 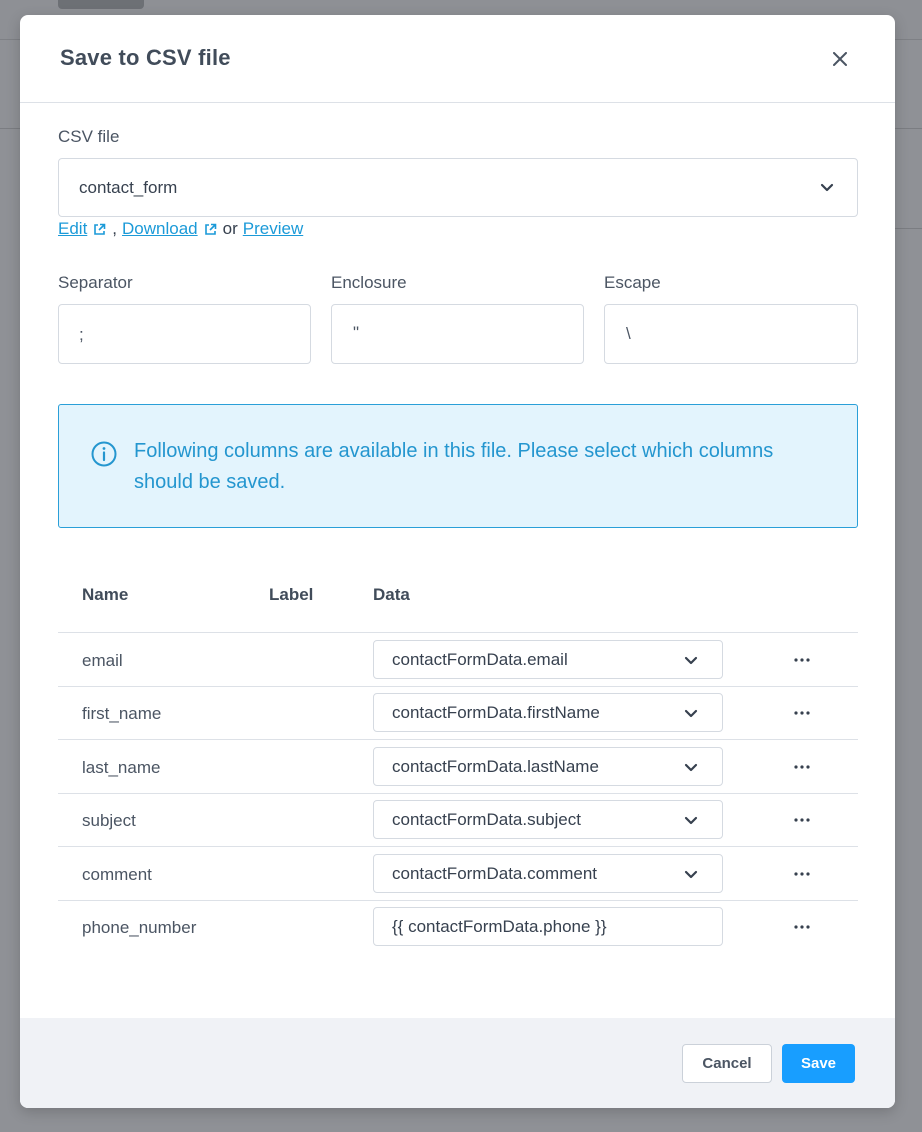 I want to click on dialog-title: Save to CSV file, so click(x=145, y=57).